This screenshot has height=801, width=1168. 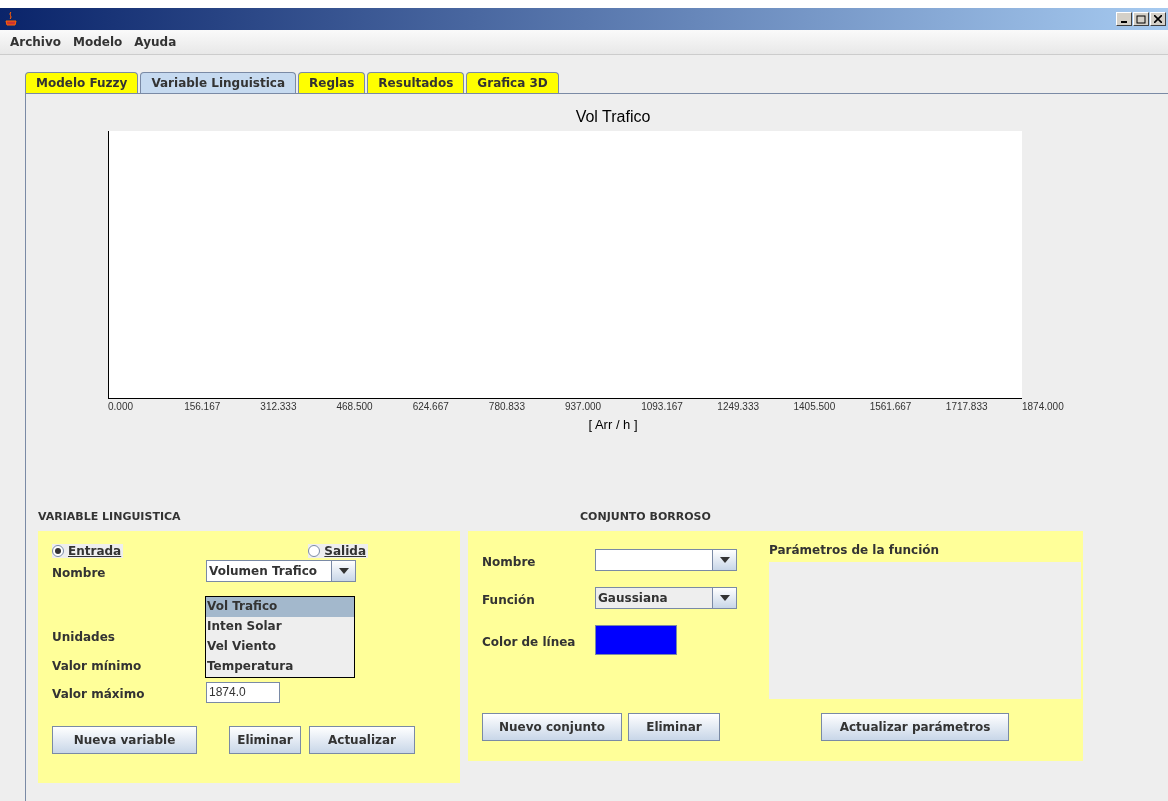 What do you see at coordinates (814, 406) in the screenshot?
I see `axis-tick-label: 1405.500` at bounding box center [814, 406].